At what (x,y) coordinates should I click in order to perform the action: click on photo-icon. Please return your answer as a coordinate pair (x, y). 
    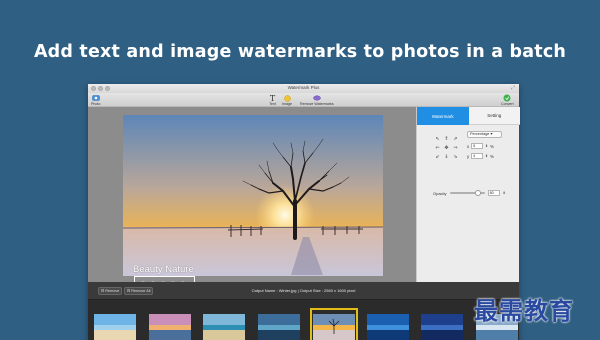
    Looking at the image, I should click on (95, 98).